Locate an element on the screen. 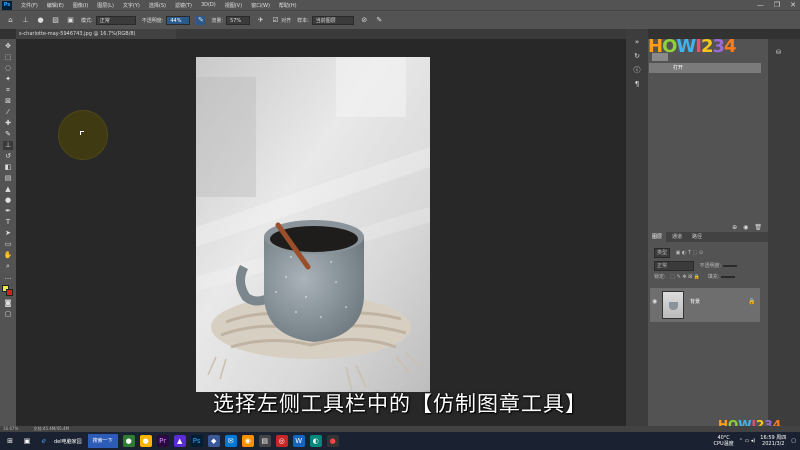 This screenshot has width=800, height=450. mode-select: 正常 is located at coordinates (115, 20).